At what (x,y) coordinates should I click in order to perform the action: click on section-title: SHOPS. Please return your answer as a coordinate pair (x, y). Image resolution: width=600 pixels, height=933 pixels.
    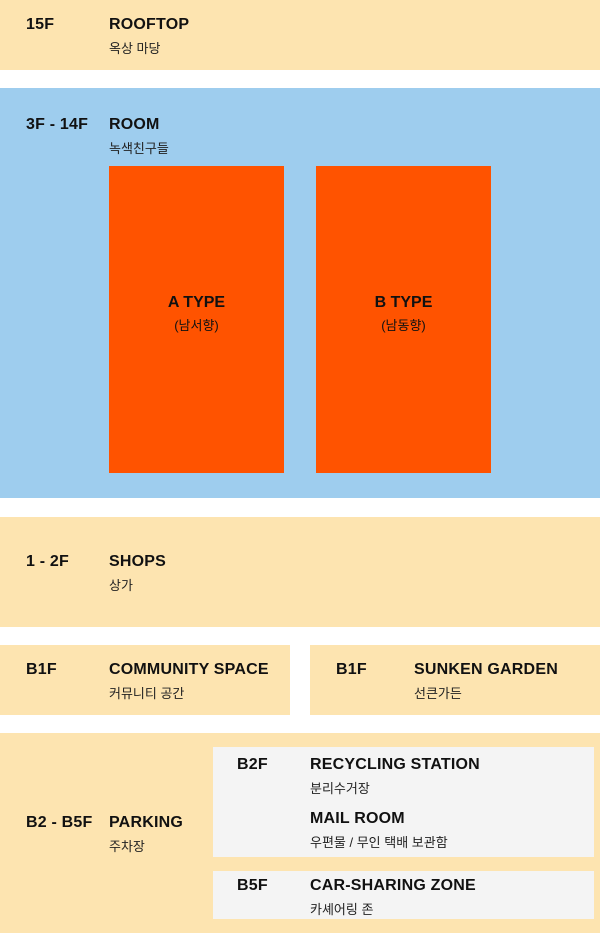
    Looking at the image, I should click on (138, 561).